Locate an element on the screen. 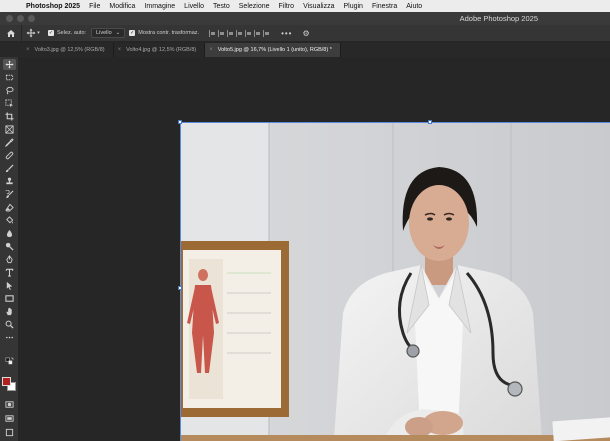 The width and height of the screenshot is (610, 441). type-tool is located at coordinates (9, 272).